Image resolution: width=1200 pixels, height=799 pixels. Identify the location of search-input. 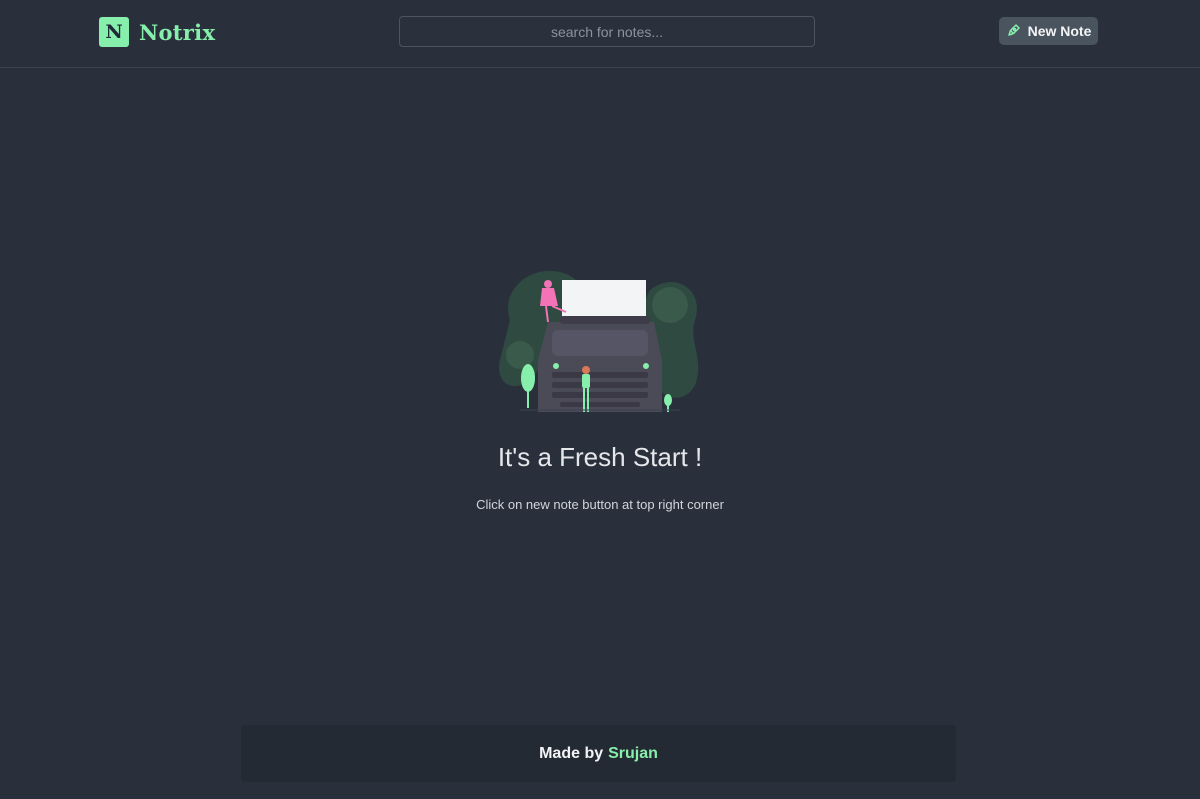
(607, 31).